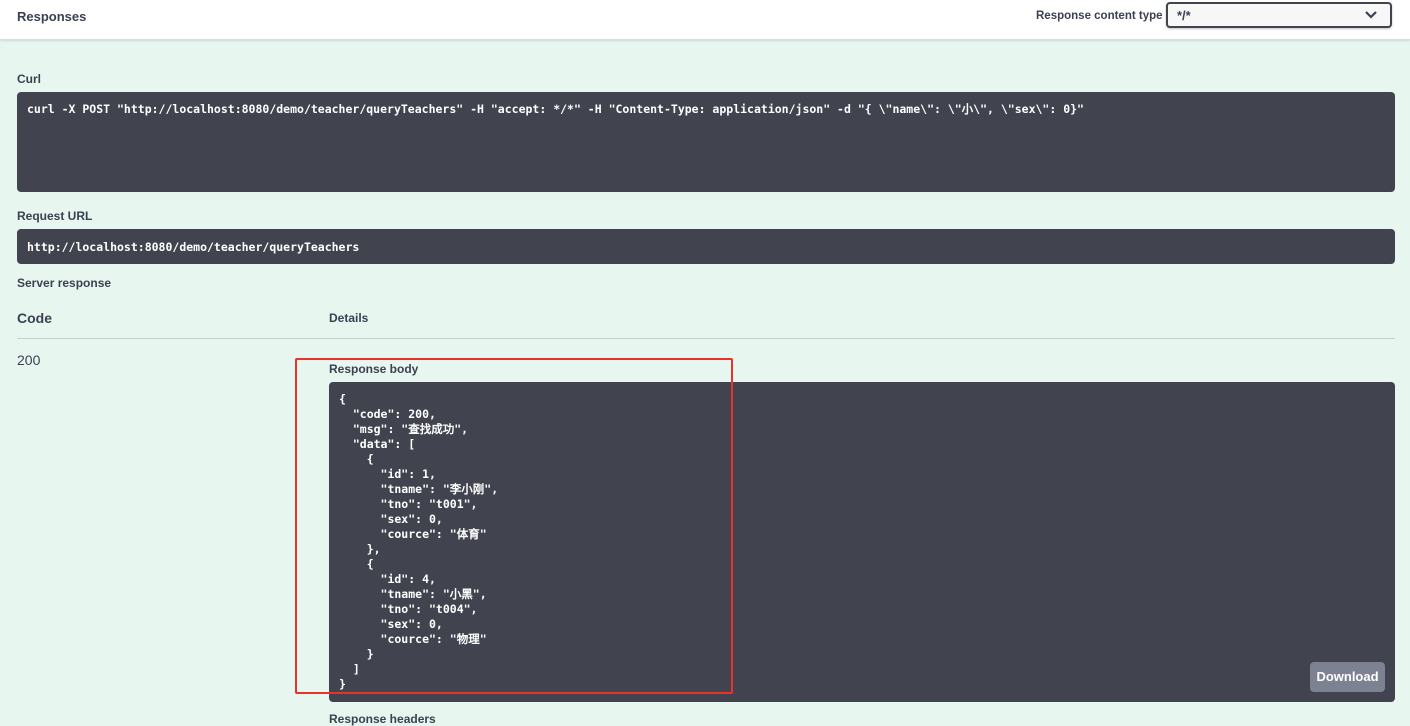 Image resolution: width=1410 pixels, height=726 pixels. What do you see at coordinates (1184, 15) in the screenshot?
I see `response-content-type-value: */*` at bounding box center [1184, 15].